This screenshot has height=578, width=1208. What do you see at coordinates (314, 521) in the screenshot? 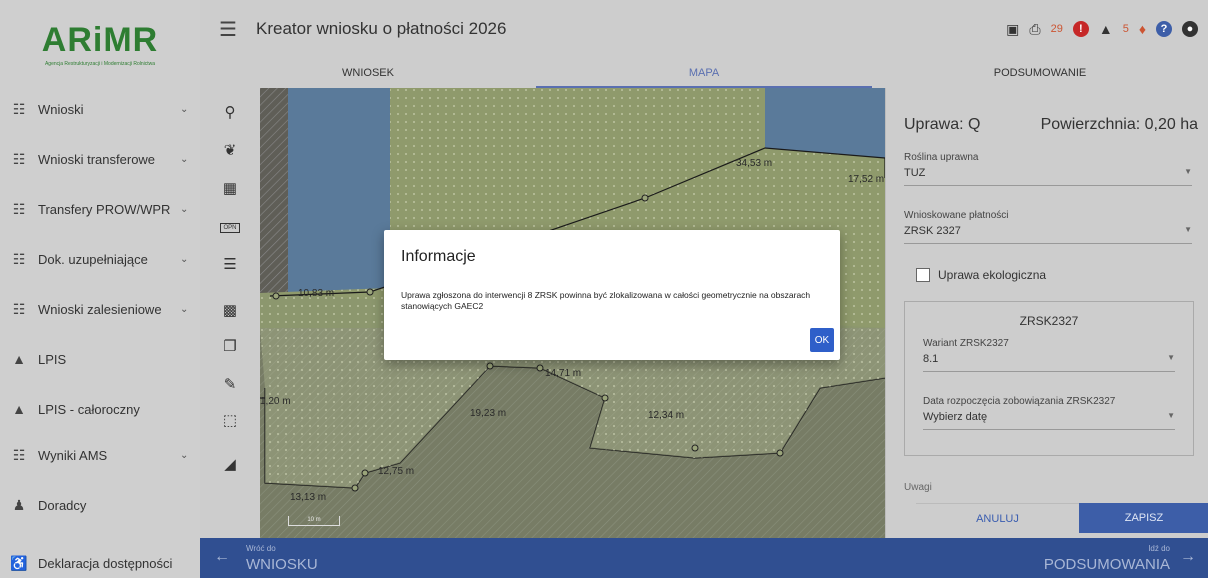
I see `map-scale-bar: 10 m` at bounding box center [314, 521].